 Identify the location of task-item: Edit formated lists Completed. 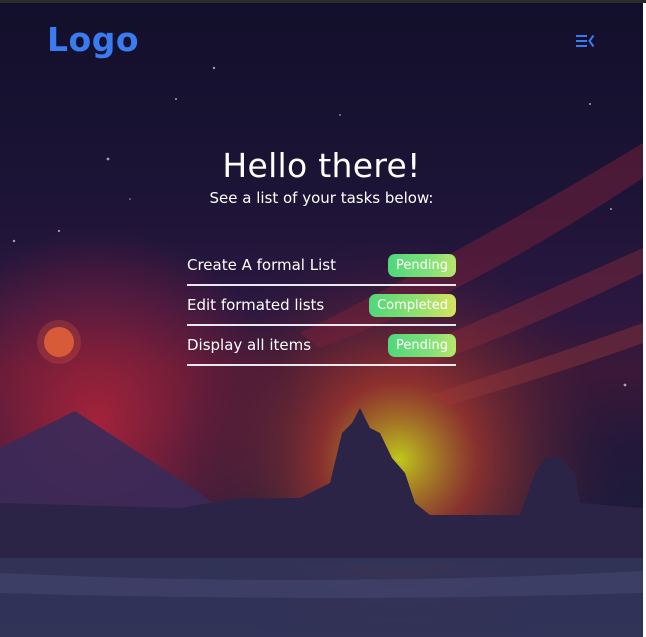
(321, 306).